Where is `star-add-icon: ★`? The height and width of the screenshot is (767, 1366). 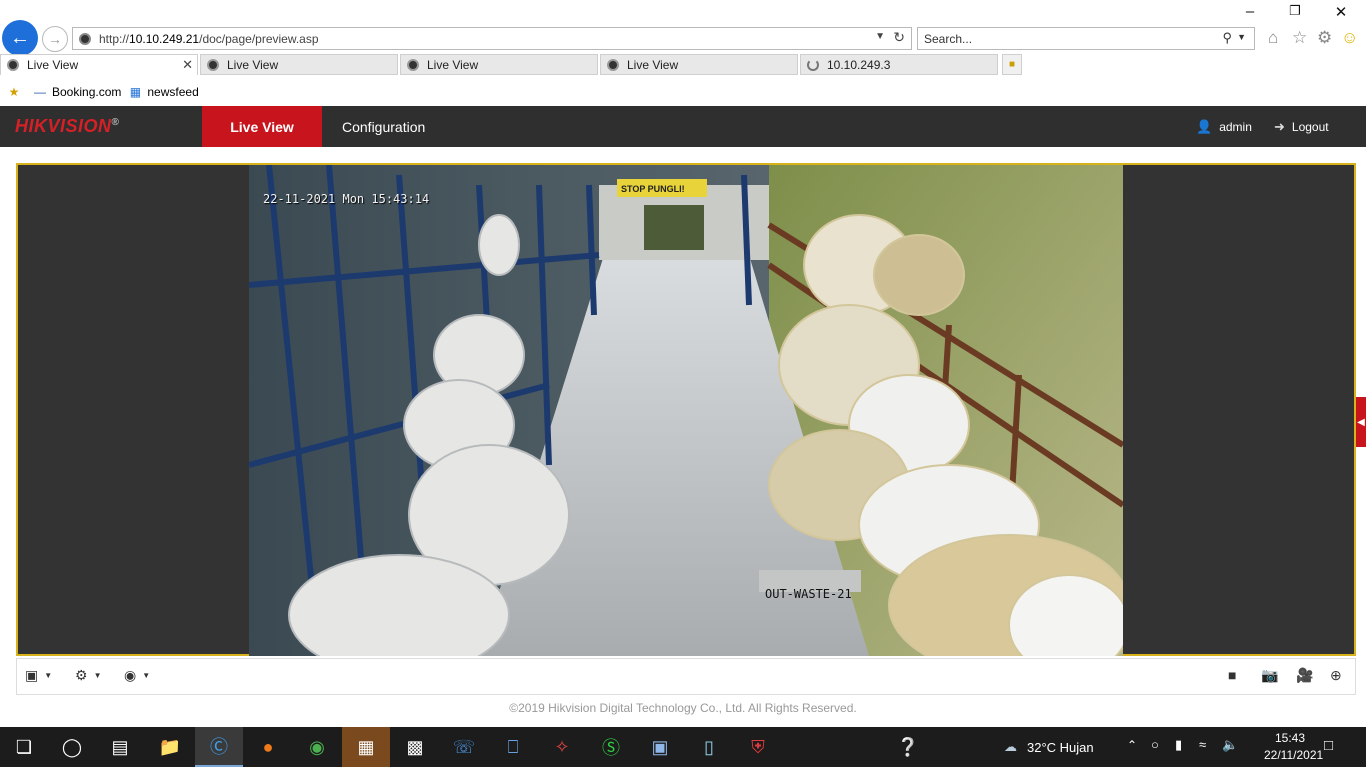
star-add-icon: ★ is located at coordinates (14, 92).